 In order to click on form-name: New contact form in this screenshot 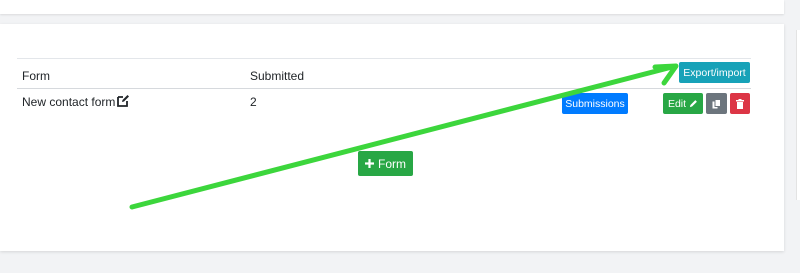, I will do `click(69, 102)`.